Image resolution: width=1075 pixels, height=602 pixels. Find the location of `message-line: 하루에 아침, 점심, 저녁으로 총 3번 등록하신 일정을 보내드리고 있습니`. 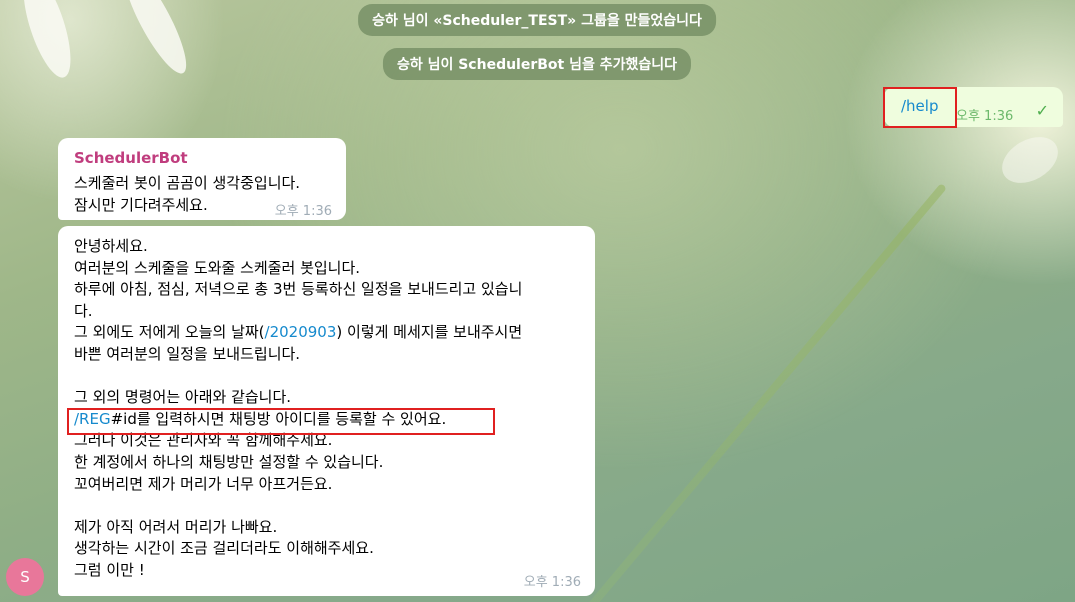

message-line: 하루에 아침, 점심, 저녁으로 총 3번 등록하신 일정을 보내드리고 있습니 is located at coordinates (298, 289).